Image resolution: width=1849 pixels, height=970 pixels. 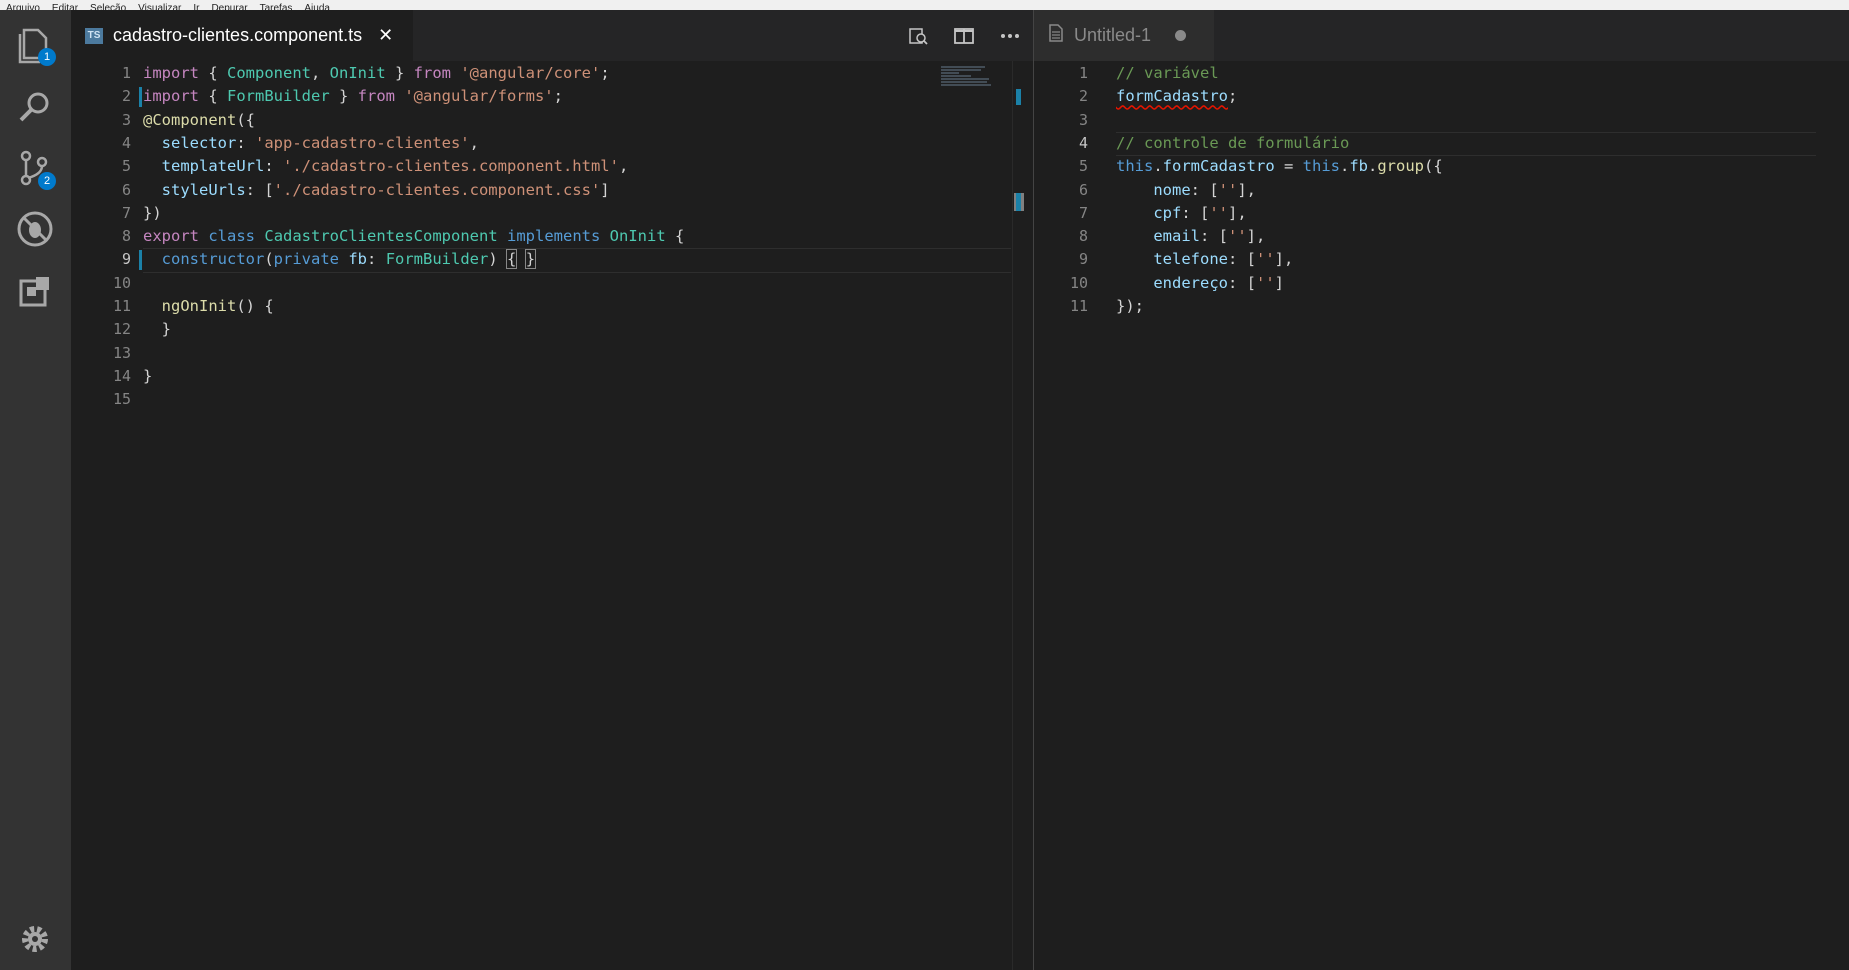 I want to click on code-line: 1 // variável, so click(x=1441, y=73).